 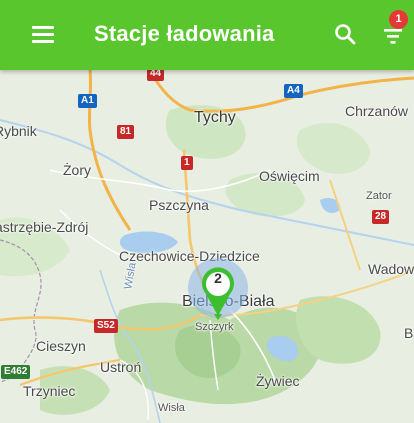 I want to click on place-label: Rybnik, so click(x=18, y=131).